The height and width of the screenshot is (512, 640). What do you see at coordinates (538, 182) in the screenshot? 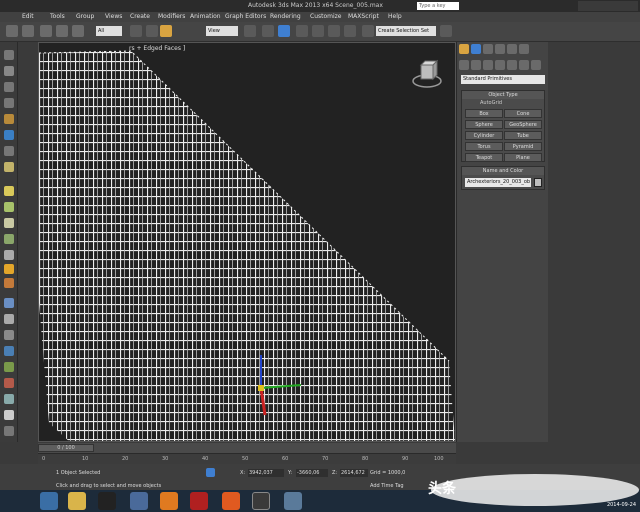
I see `object-color-swatch` at bounding box center [538, 182].